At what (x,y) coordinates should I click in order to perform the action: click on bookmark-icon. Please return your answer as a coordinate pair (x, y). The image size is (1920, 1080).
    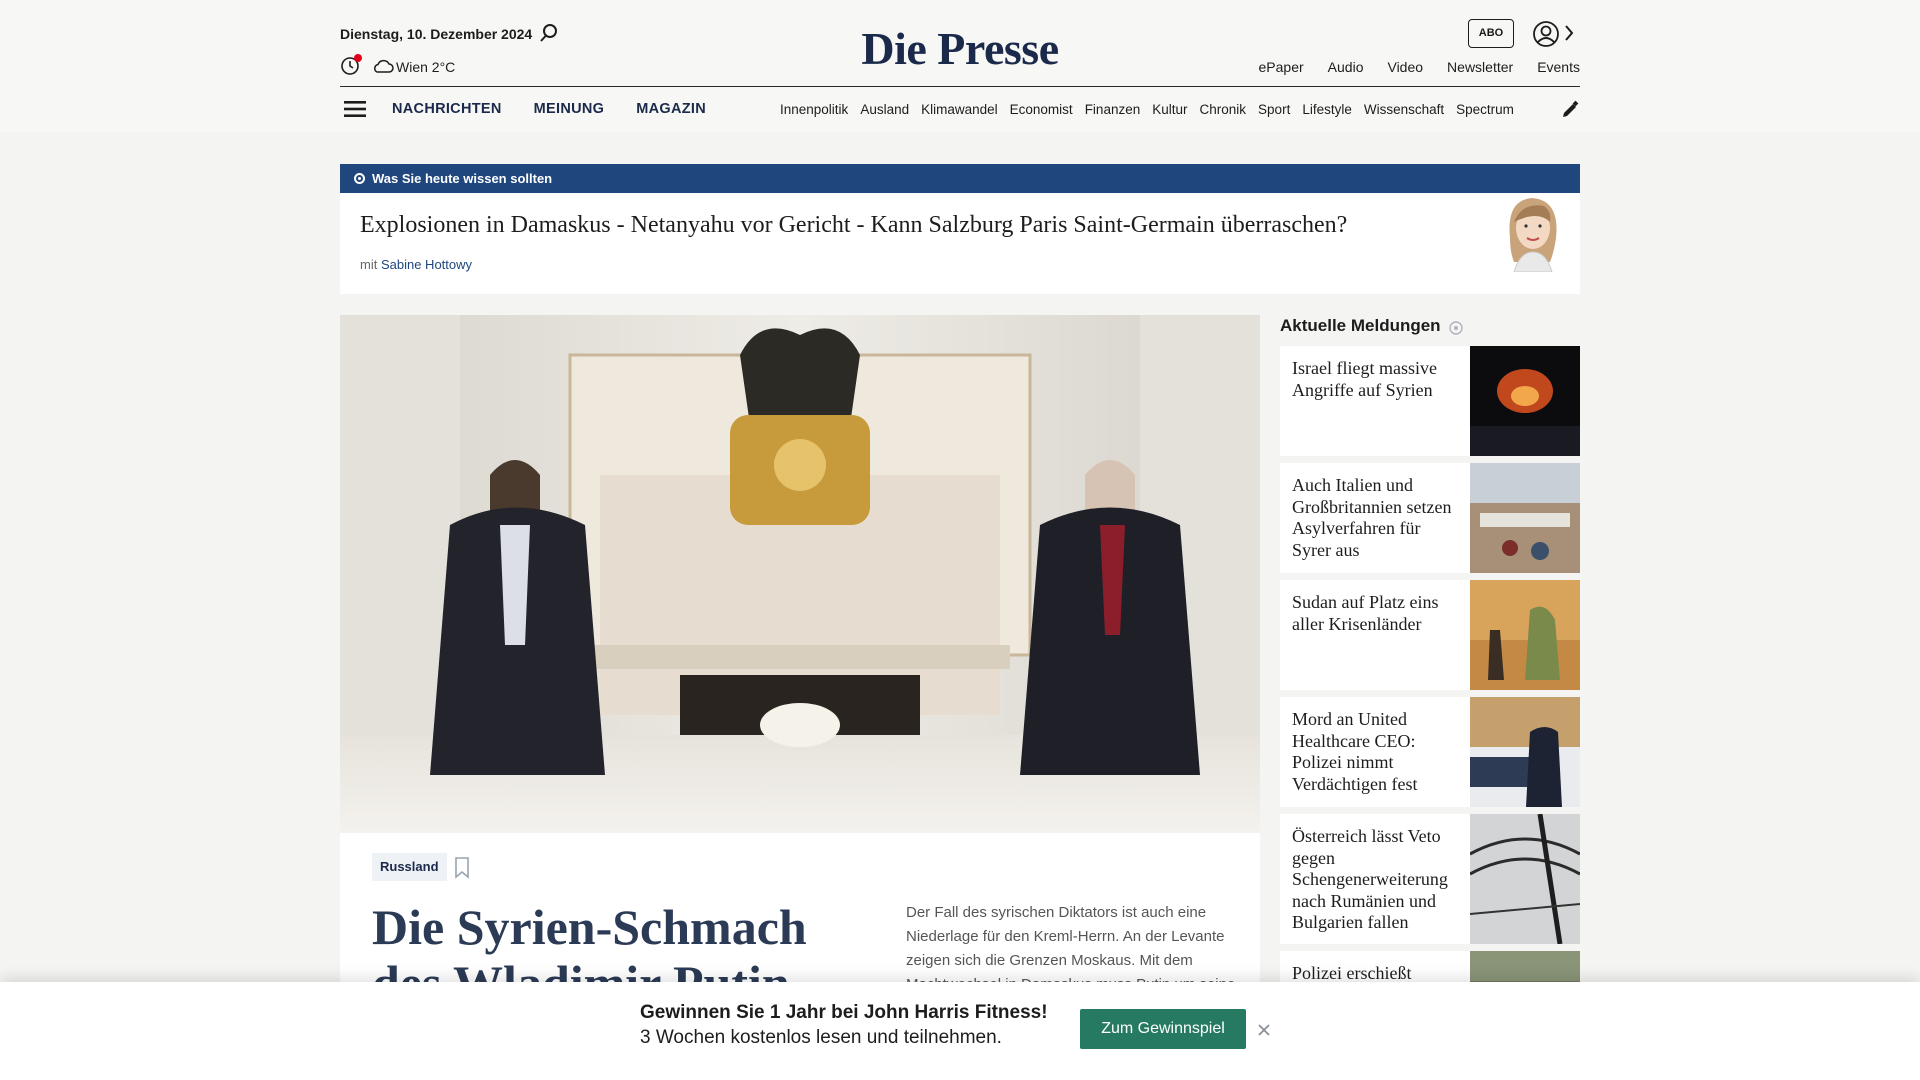
    Looking at the image, I should click on (462, 868).